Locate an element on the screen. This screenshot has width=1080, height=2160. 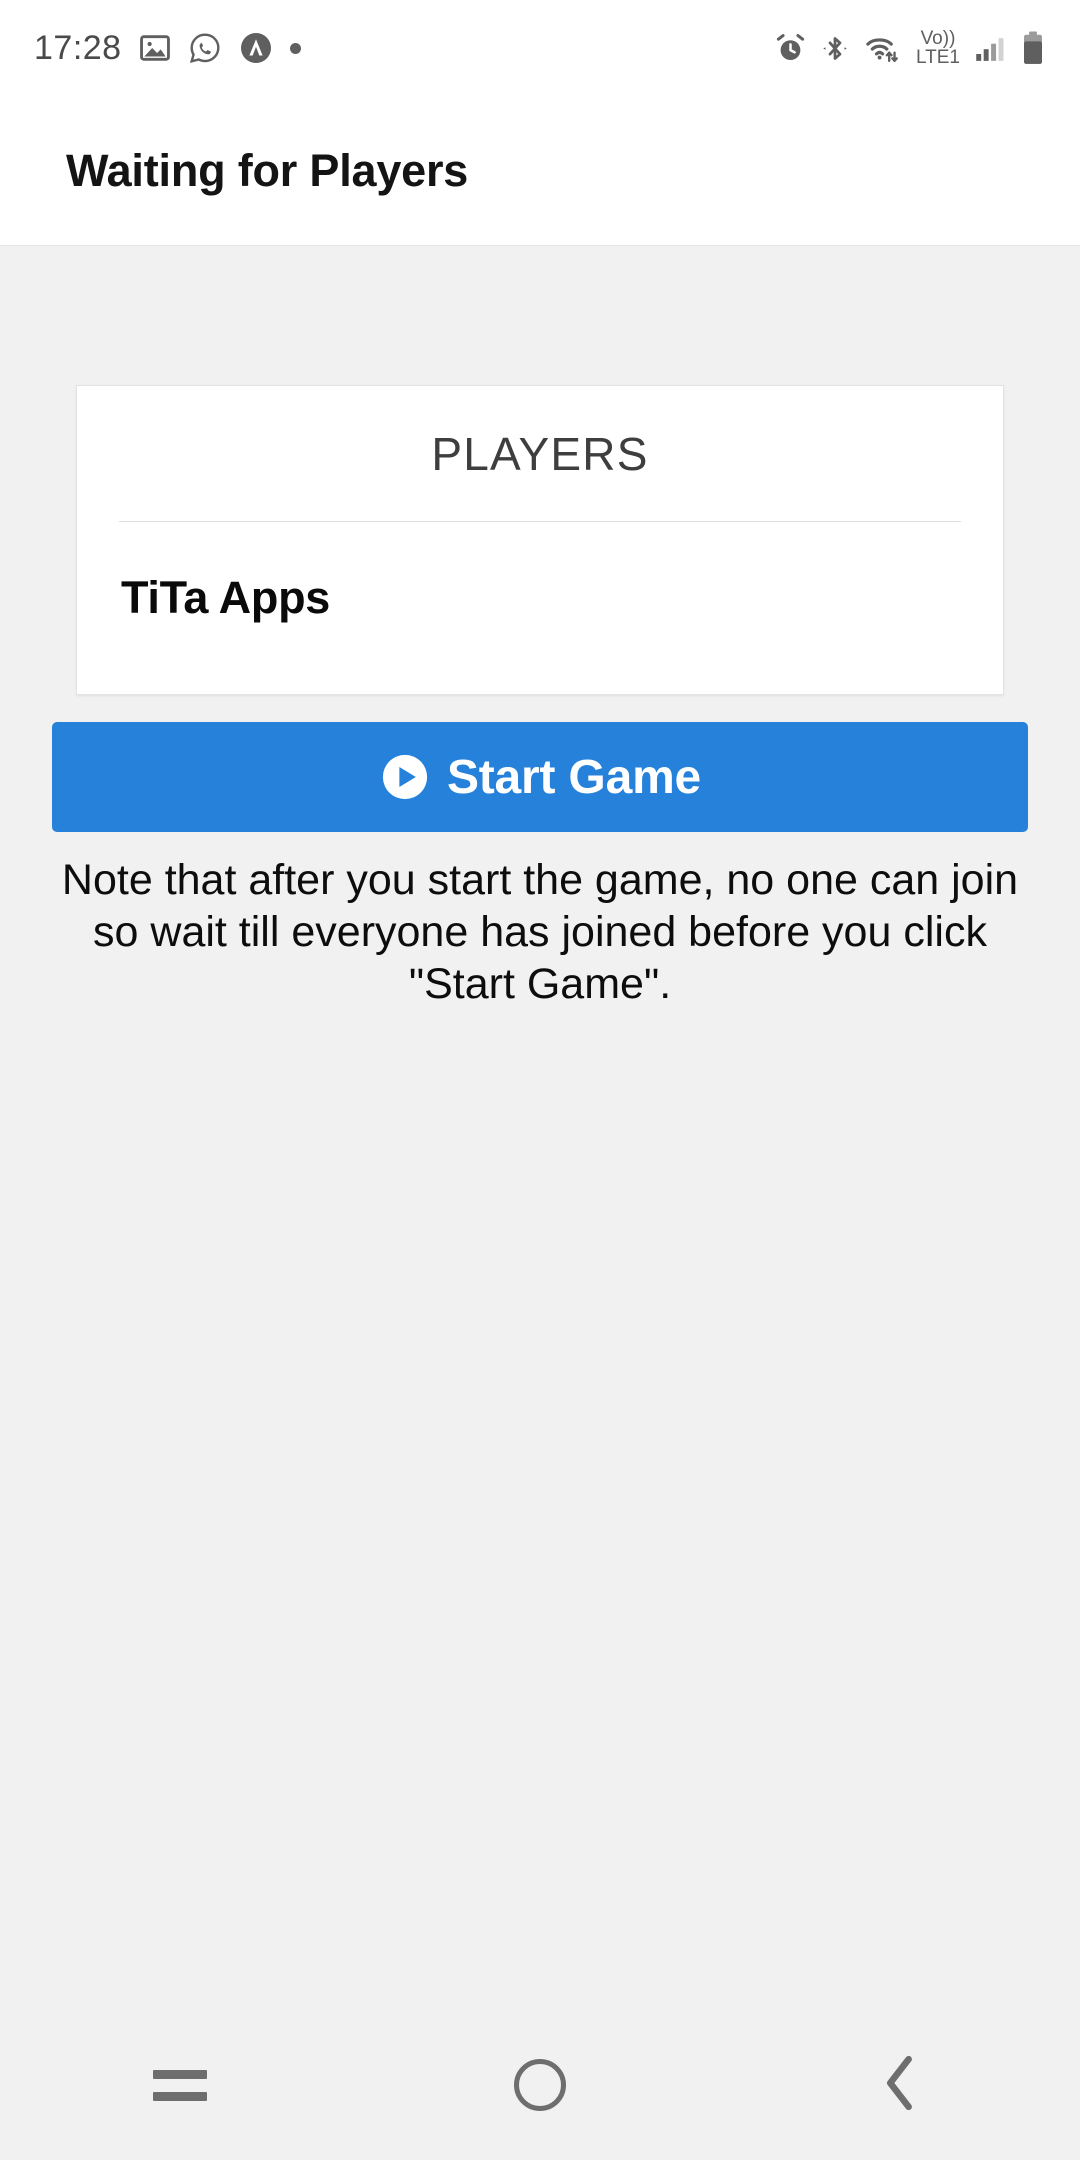
players-card: PLAYERS TiTa Apps is located at coordinates (540, 540).